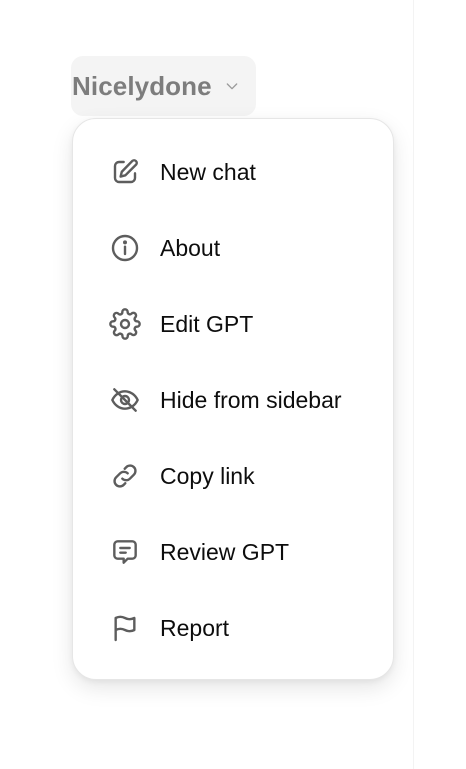 This screenshot has width=466, height=769. Describe the element at coordinates (208, 171) in the screenshot. I see `menu-item-label: New chat` at that location.